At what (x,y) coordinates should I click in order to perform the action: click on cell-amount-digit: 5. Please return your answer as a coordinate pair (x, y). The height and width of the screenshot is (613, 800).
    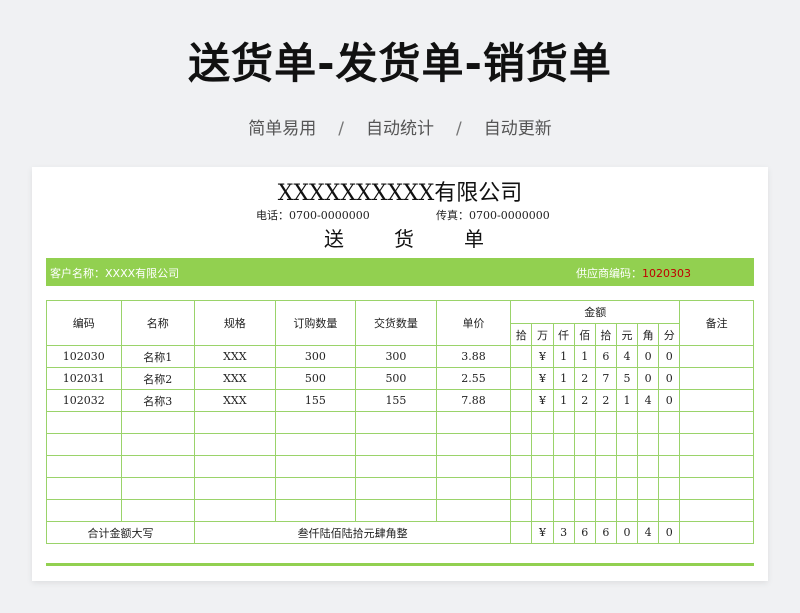
    Looking at the image, I should click on (627, 378).